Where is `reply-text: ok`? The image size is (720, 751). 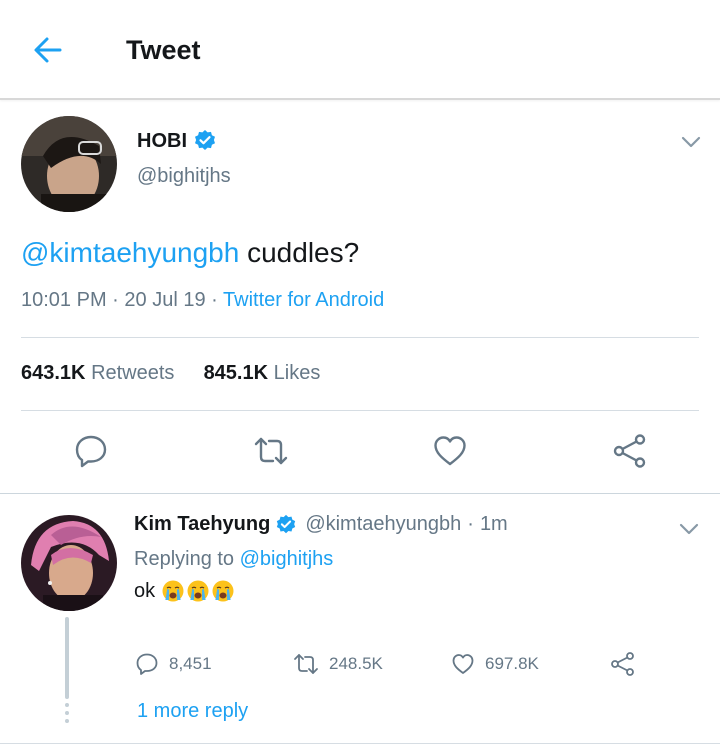 reply-text: ok is located at coordinates (184, 591).